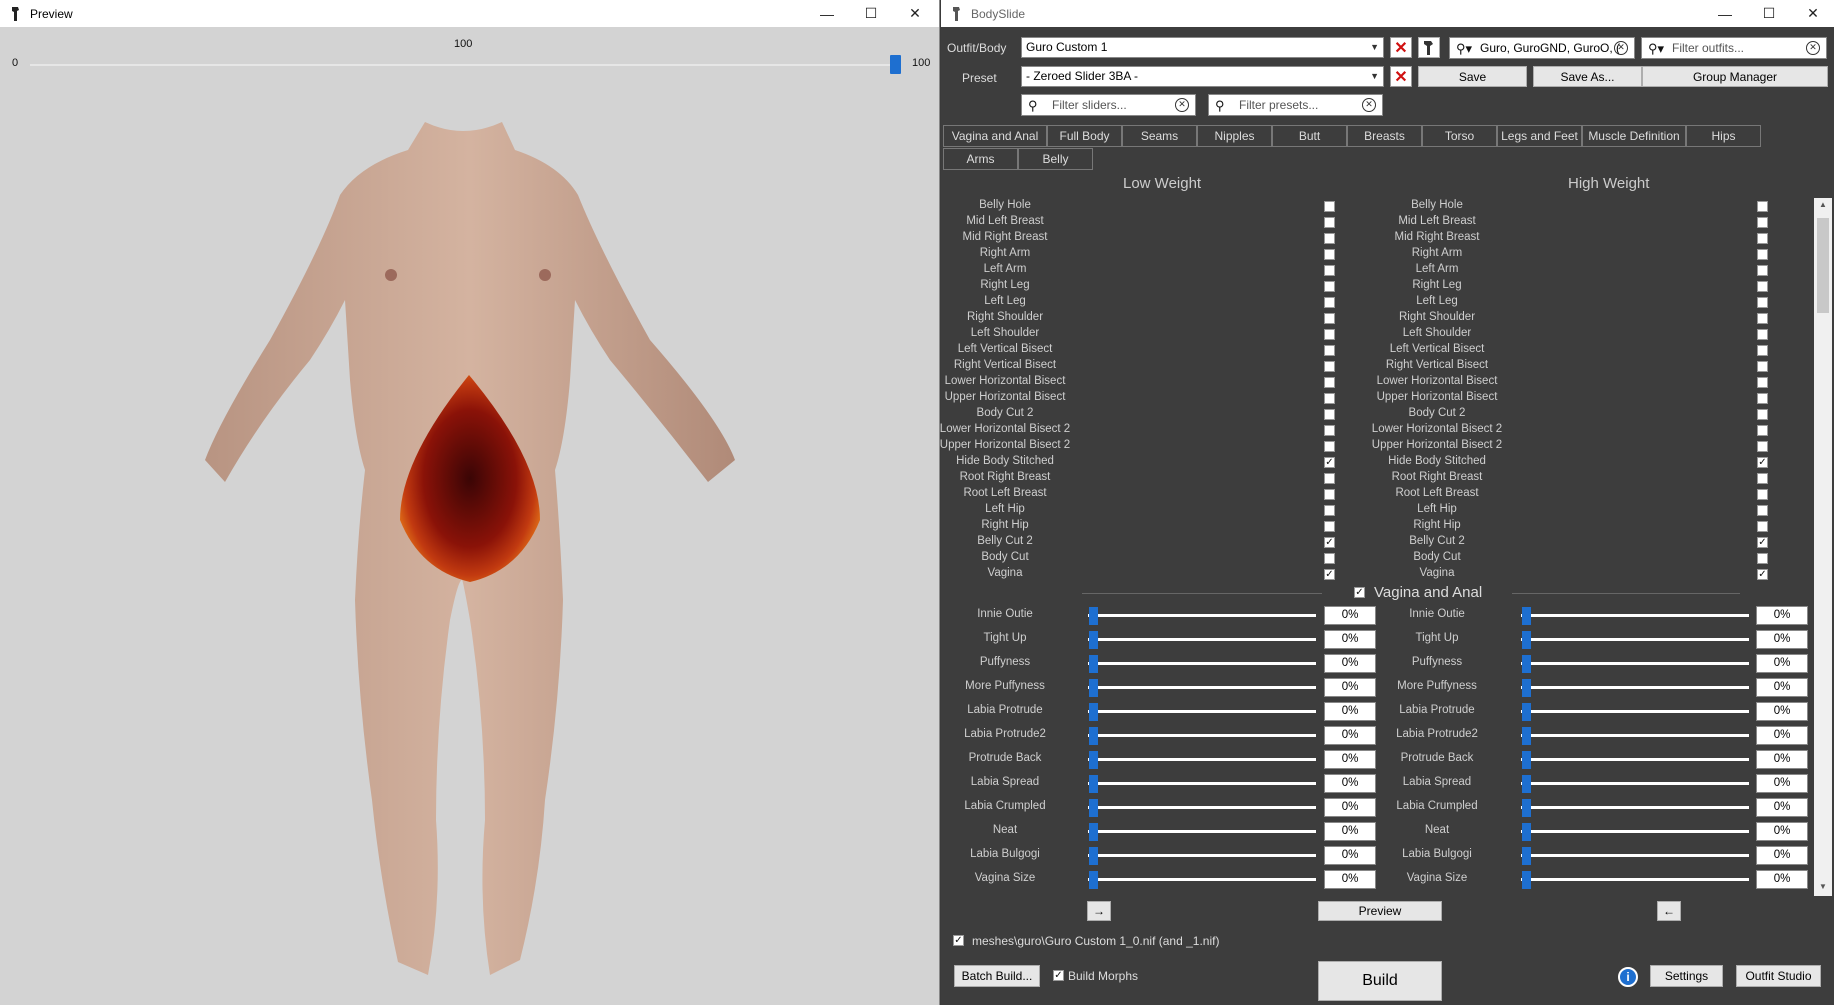 The width and height of the screenshot is (1834, 1005). I want to click on build-button: Build, so click(1380, 981).